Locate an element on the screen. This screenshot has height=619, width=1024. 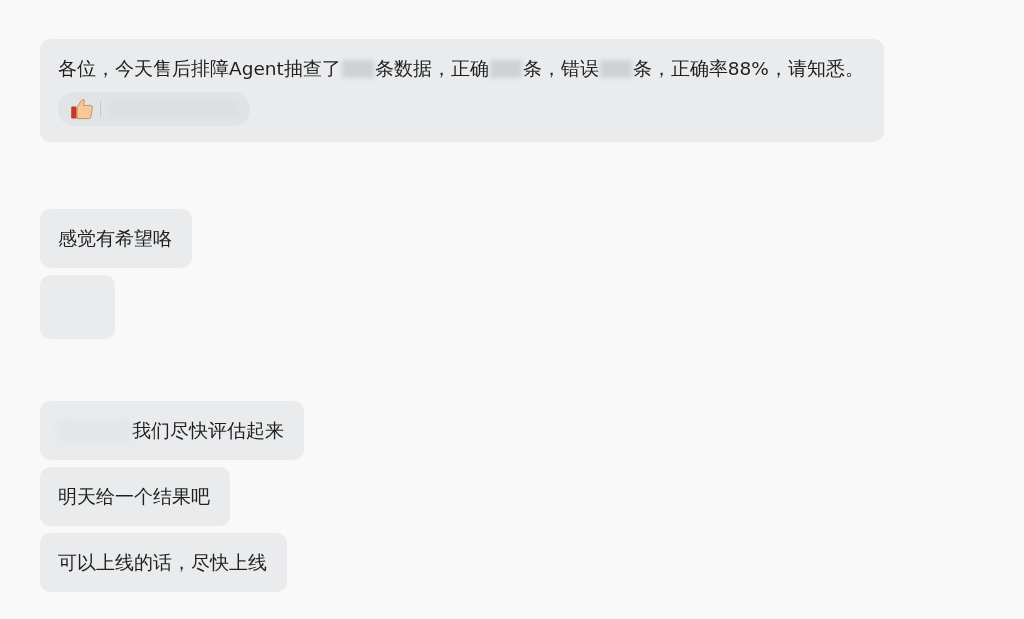
message-text: 各位，今天售后排障Agent抽查了 is located at coordinates (199, 69).